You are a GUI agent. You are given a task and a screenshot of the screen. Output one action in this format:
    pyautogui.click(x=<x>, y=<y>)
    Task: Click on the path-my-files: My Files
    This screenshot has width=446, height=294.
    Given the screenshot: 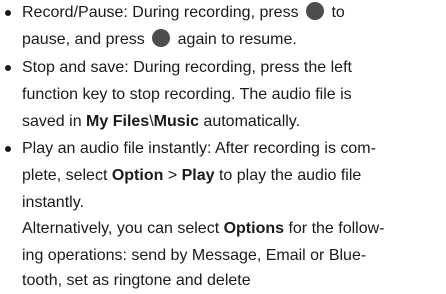 What is the action you would take?
    pyautogui.click(x=118, y=121)
    